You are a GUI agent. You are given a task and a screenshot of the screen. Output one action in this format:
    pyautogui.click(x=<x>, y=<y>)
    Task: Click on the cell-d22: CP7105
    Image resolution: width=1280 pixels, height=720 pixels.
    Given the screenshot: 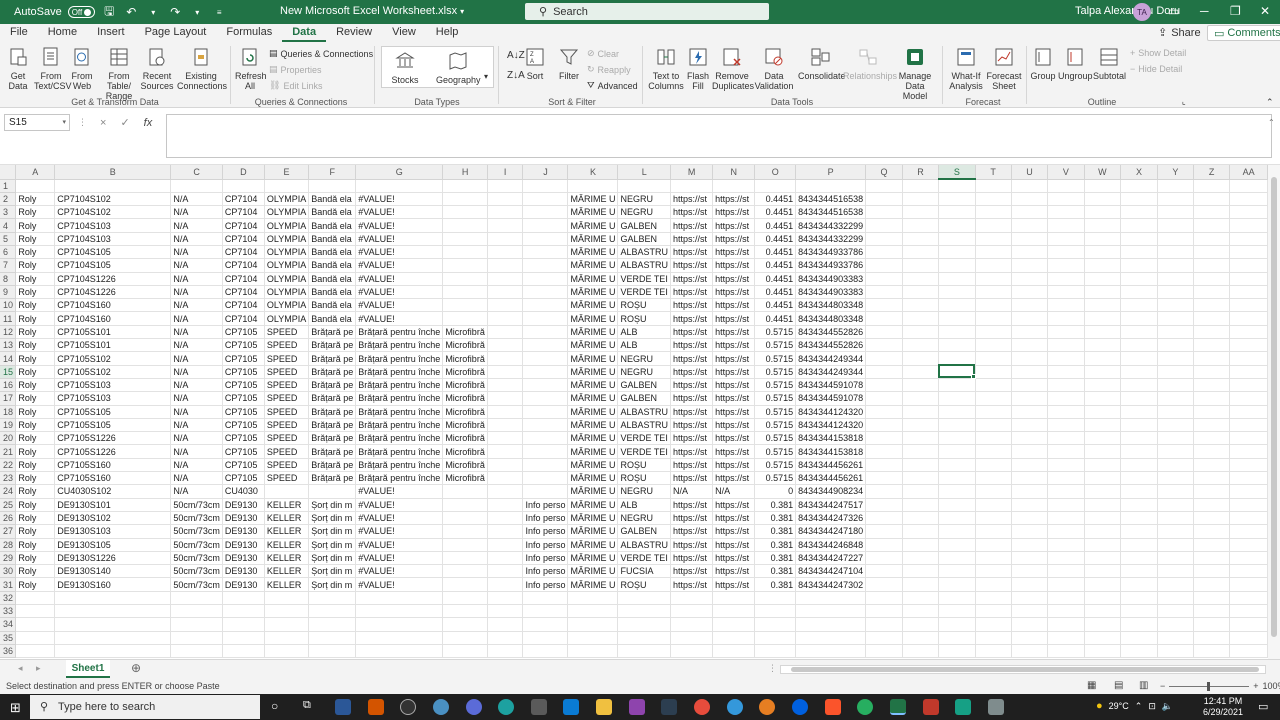 What is the action you would take?
    pyautogui.click(x=243, y=465)
    